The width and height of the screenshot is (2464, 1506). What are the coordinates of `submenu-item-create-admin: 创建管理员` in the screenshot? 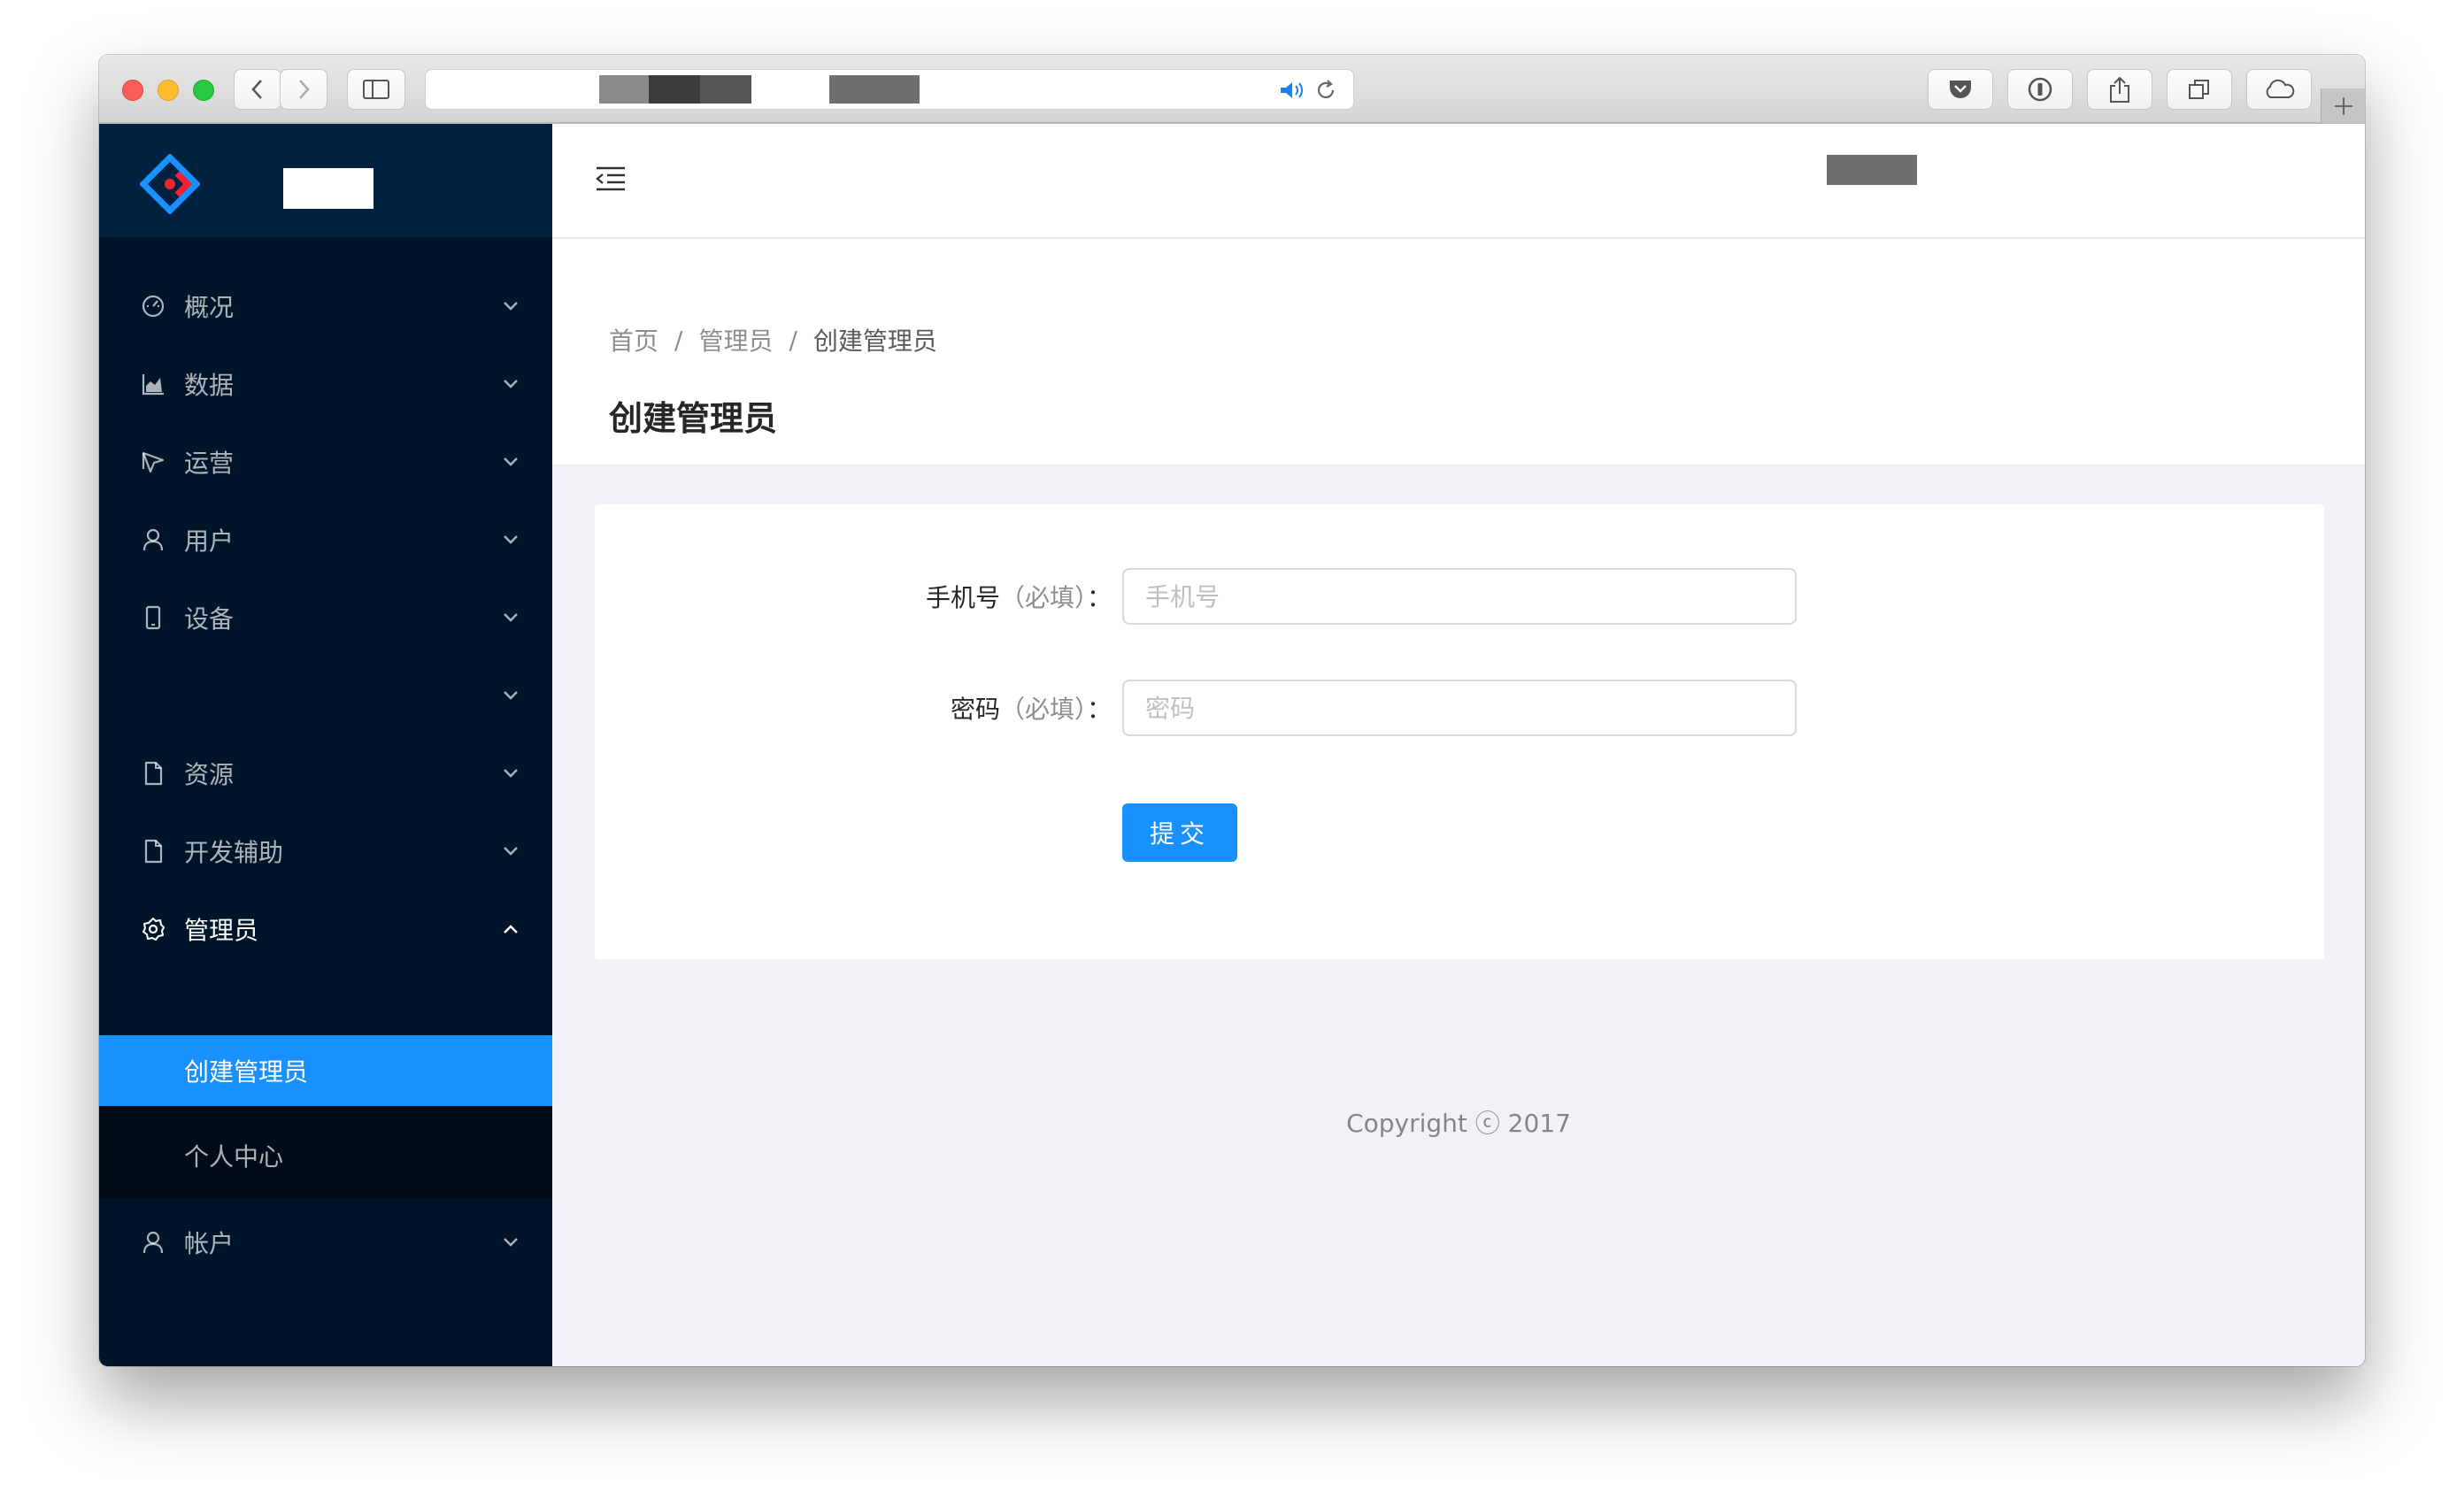 It's located at (326, 1070).